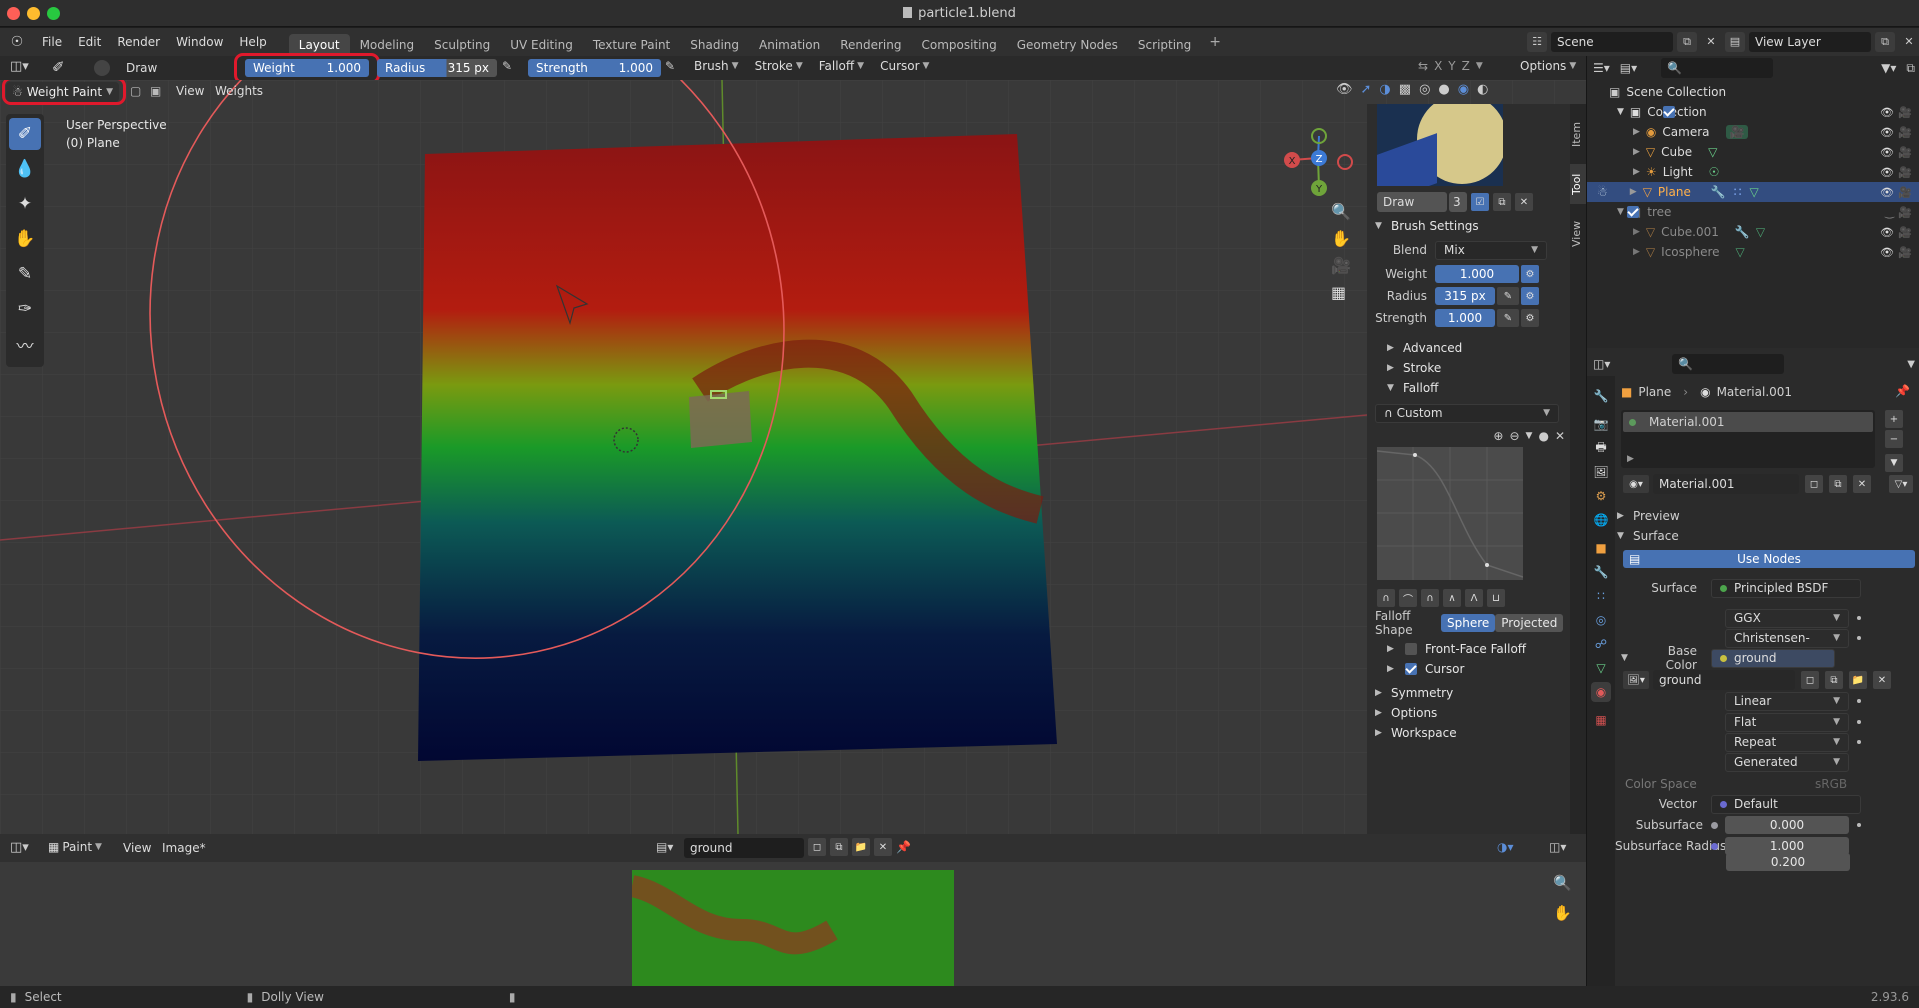 The height and width of the screenshot is (1008, 1919). Describe the element at coordinates (507, 66) in the screenshot. I see `radius-pressure-icon: ✎` at that location.